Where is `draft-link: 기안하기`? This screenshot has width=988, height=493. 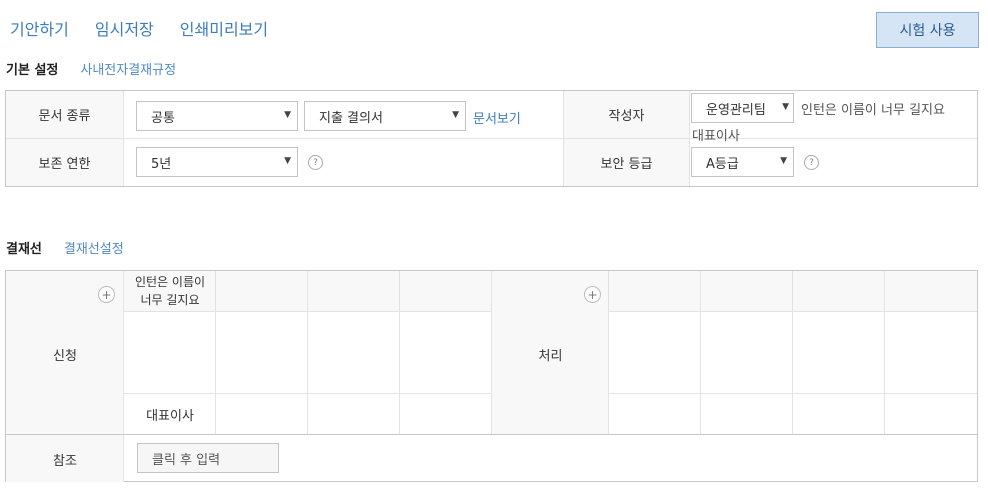 draft-link: 기안하기 is located at coordinates (39, 28).